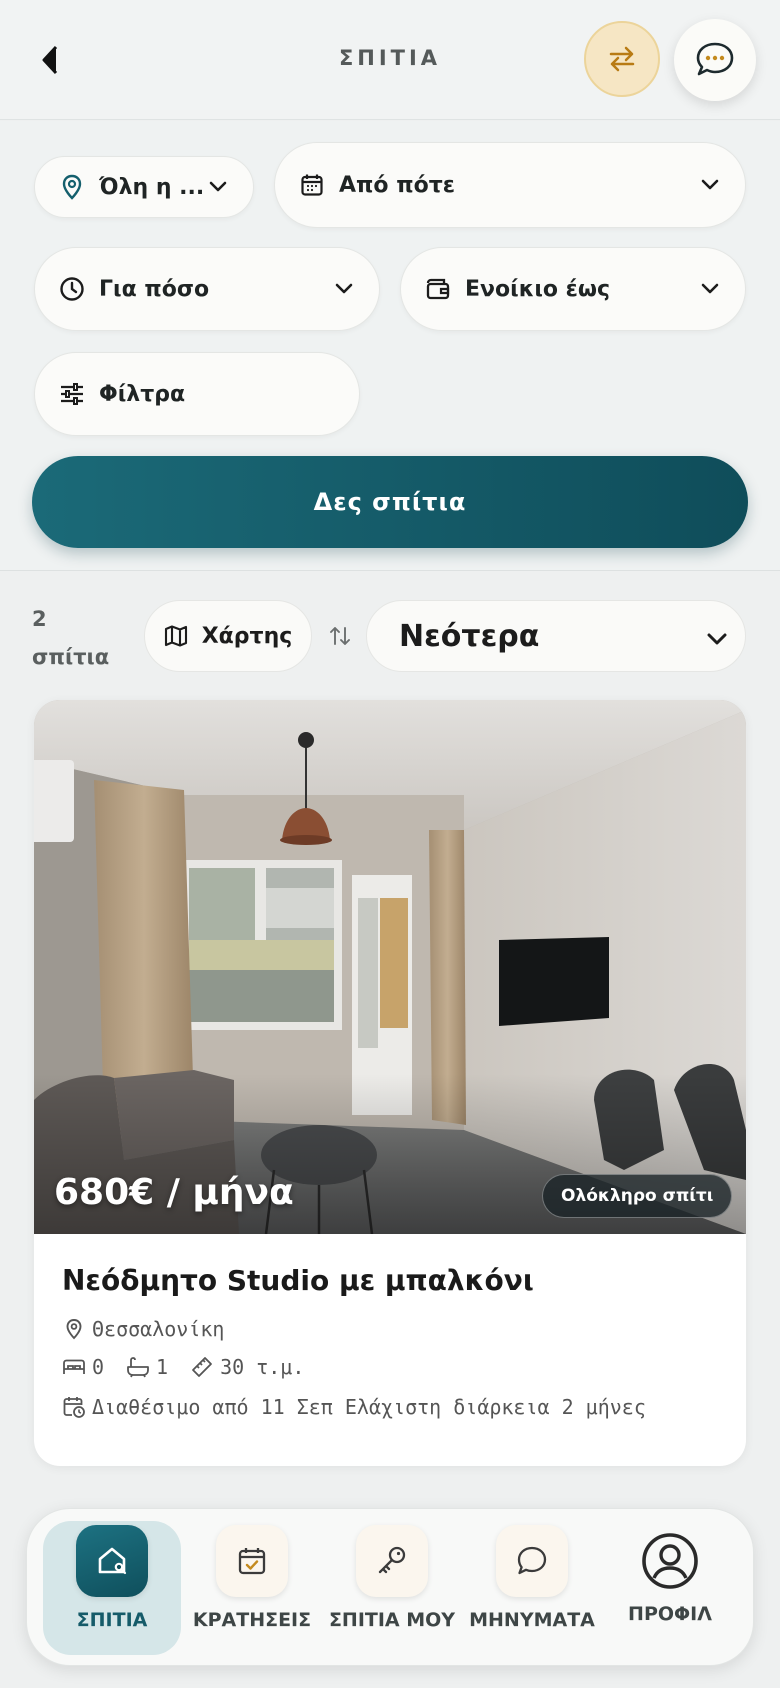  Describe the element at coordinates (197, 394) in the screenshot. I see `more-filters-button: Φίλτρα` at that location.